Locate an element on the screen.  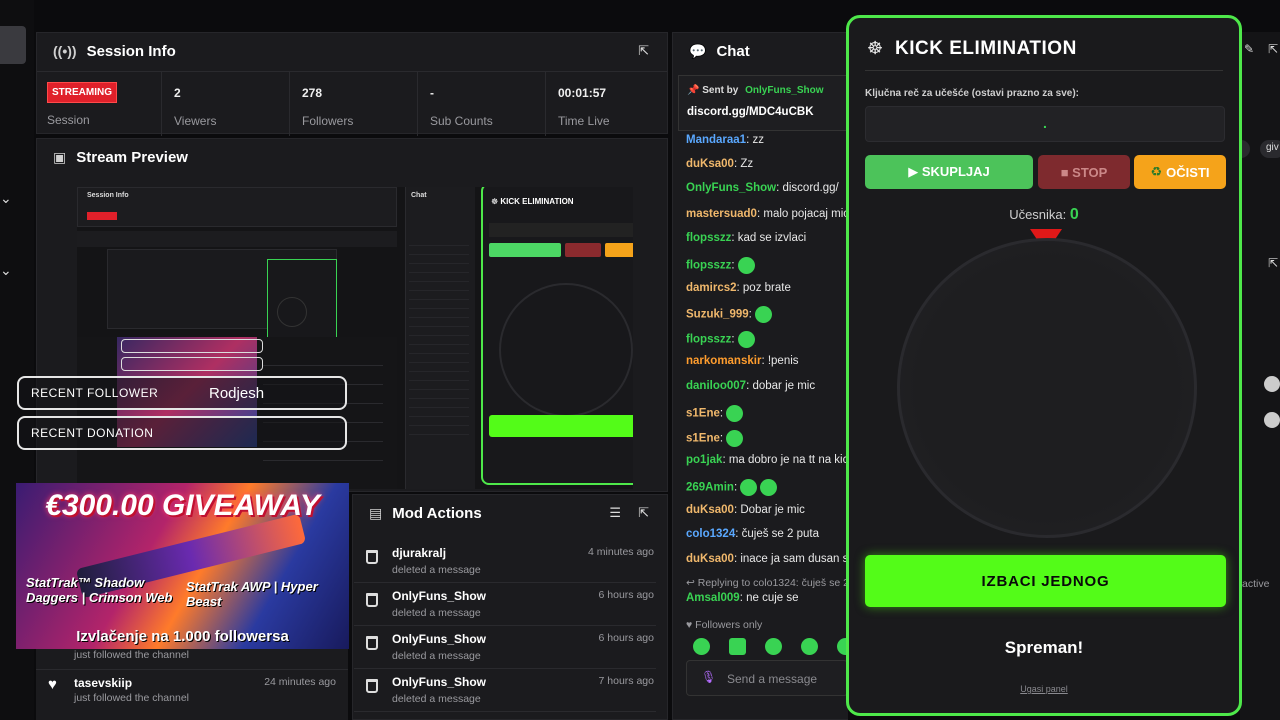
collect-button: ▶ SKUPLJAJ is located at coordinates (949, 172).